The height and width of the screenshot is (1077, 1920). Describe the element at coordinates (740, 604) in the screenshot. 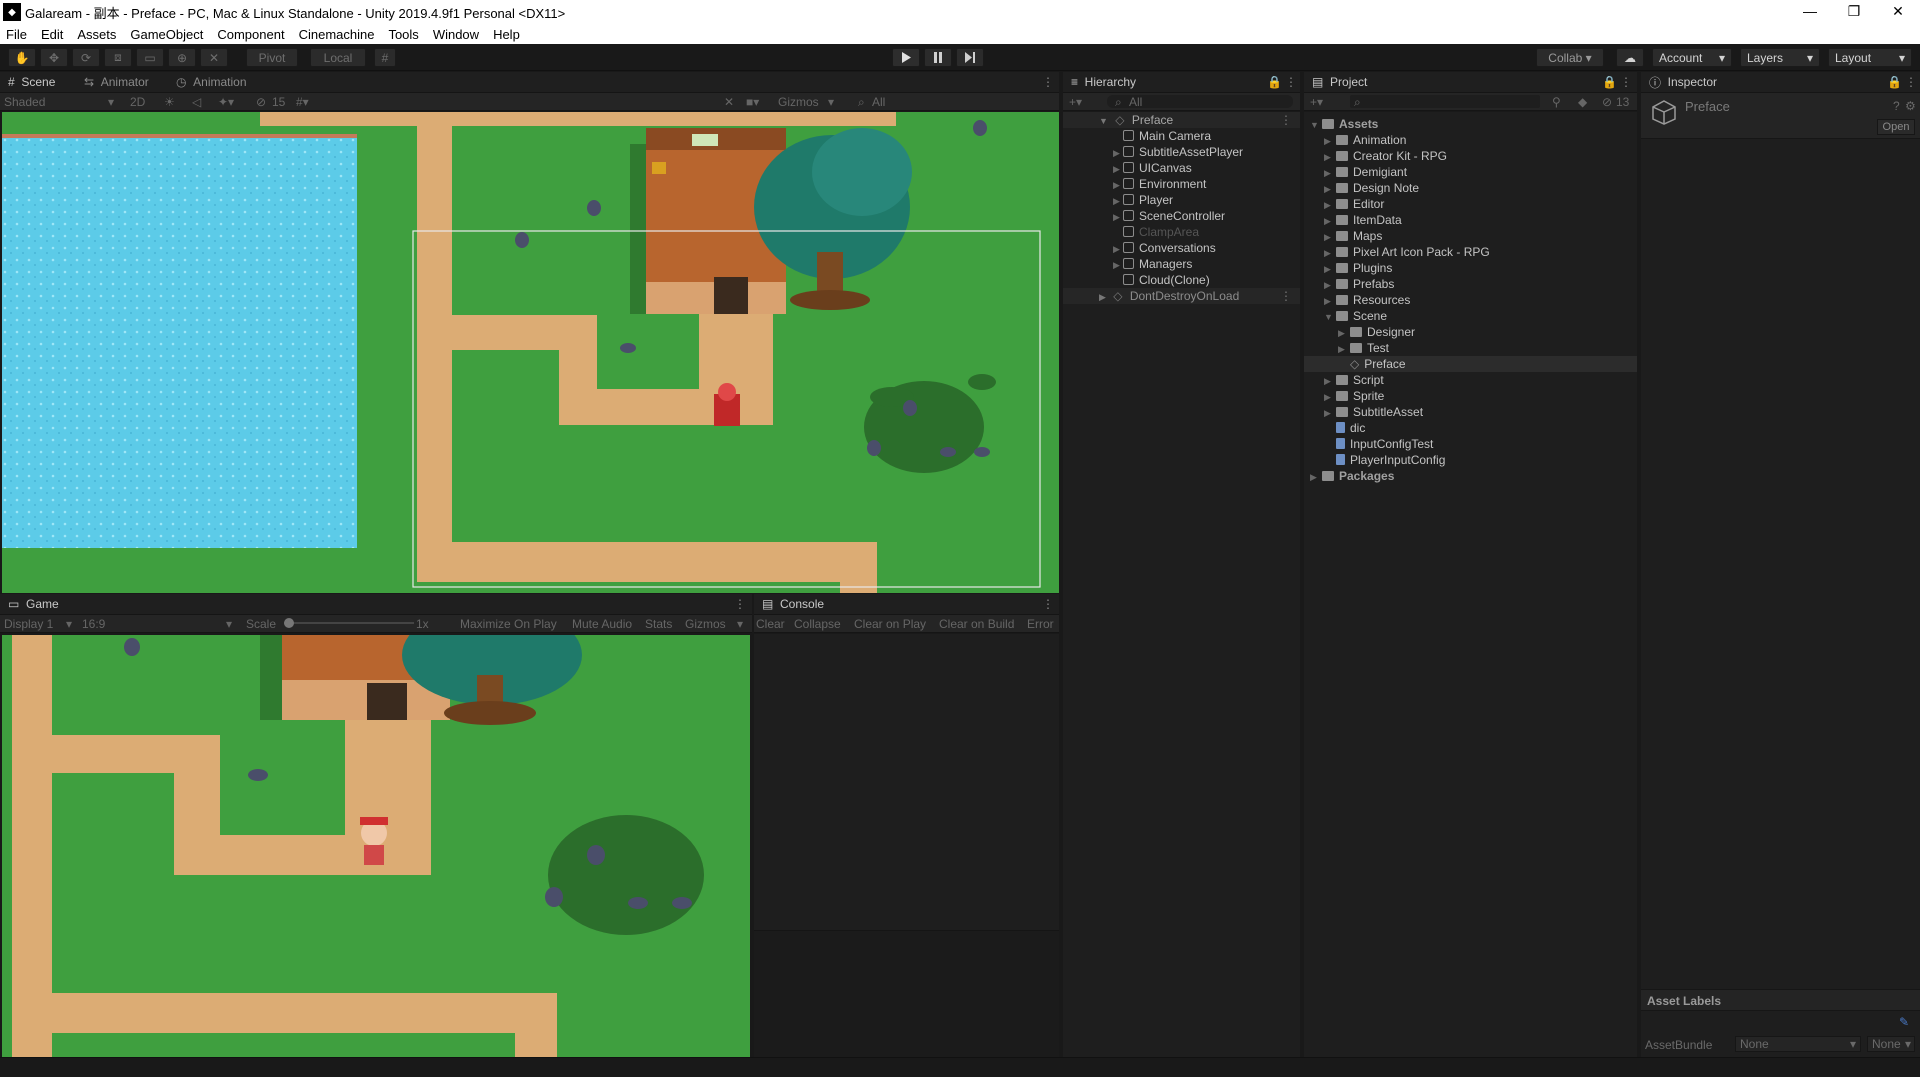

I see `game-panel-menu-icon: ⋮` at that location.